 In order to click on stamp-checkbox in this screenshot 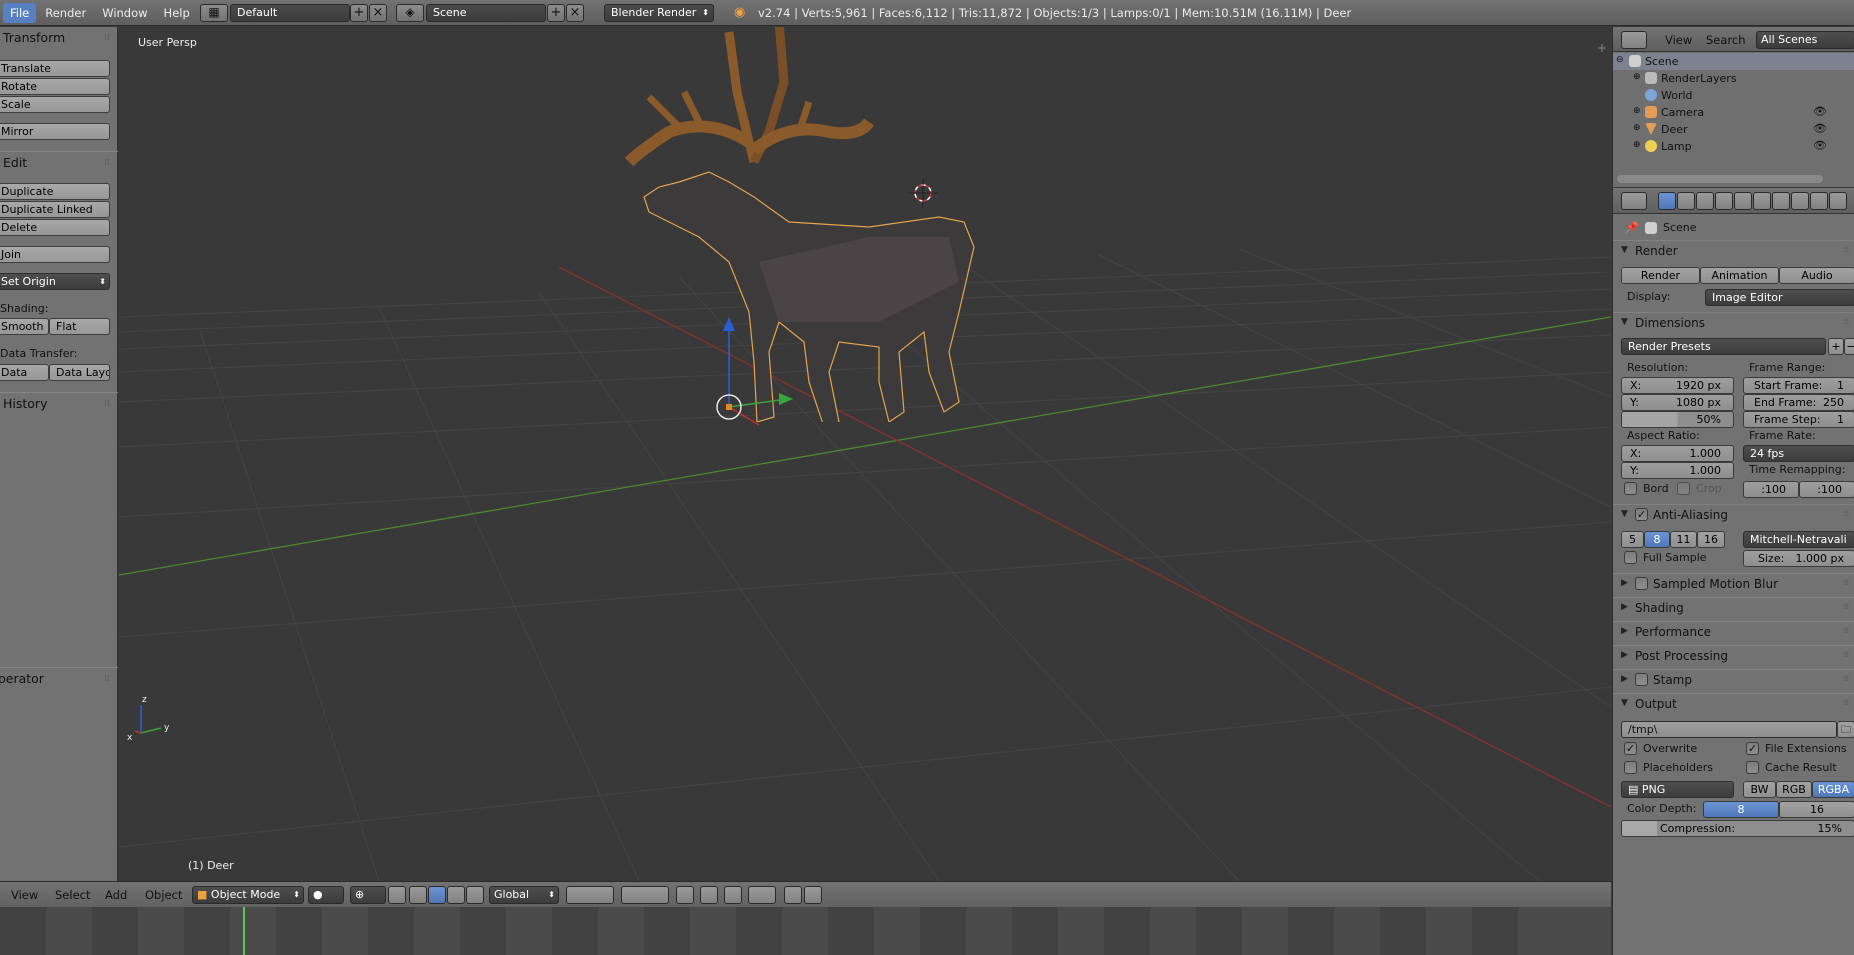, I will do `click(1641, 679)`.